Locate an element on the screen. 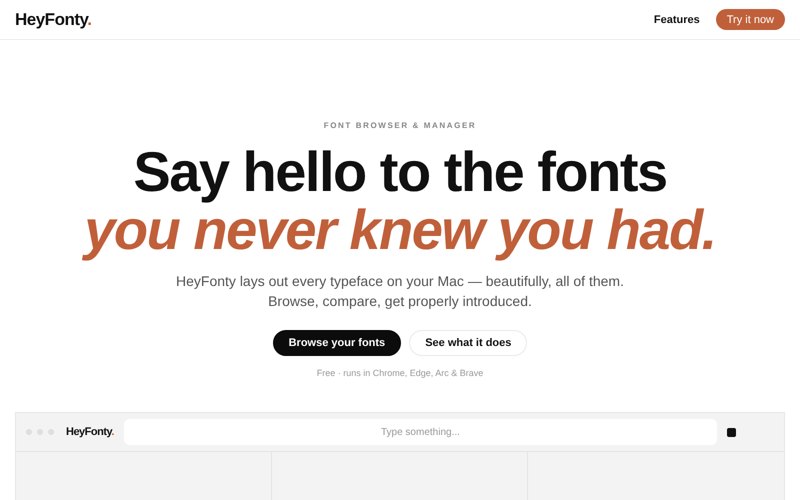 The height and width of the screenshot is (500, 800). nav-link: Features is located at coordinates (677, 20).